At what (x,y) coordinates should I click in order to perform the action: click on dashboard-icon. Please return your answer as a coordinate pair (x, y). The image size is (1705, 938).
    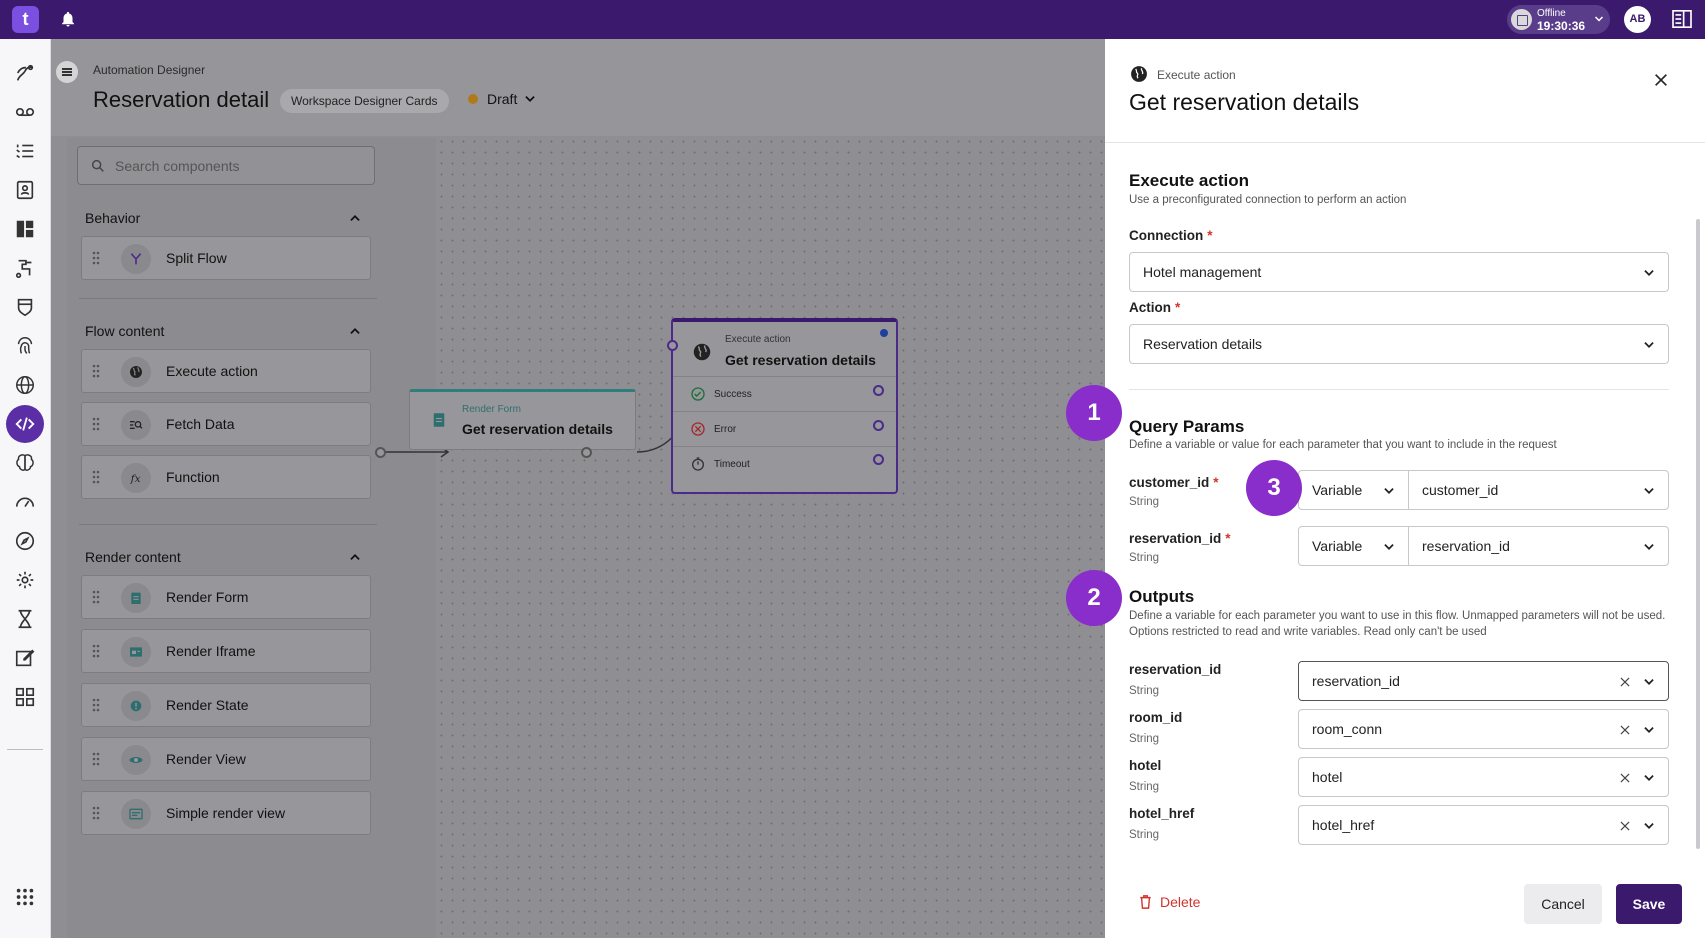
    Looking at the image, I should click on (25, 229).